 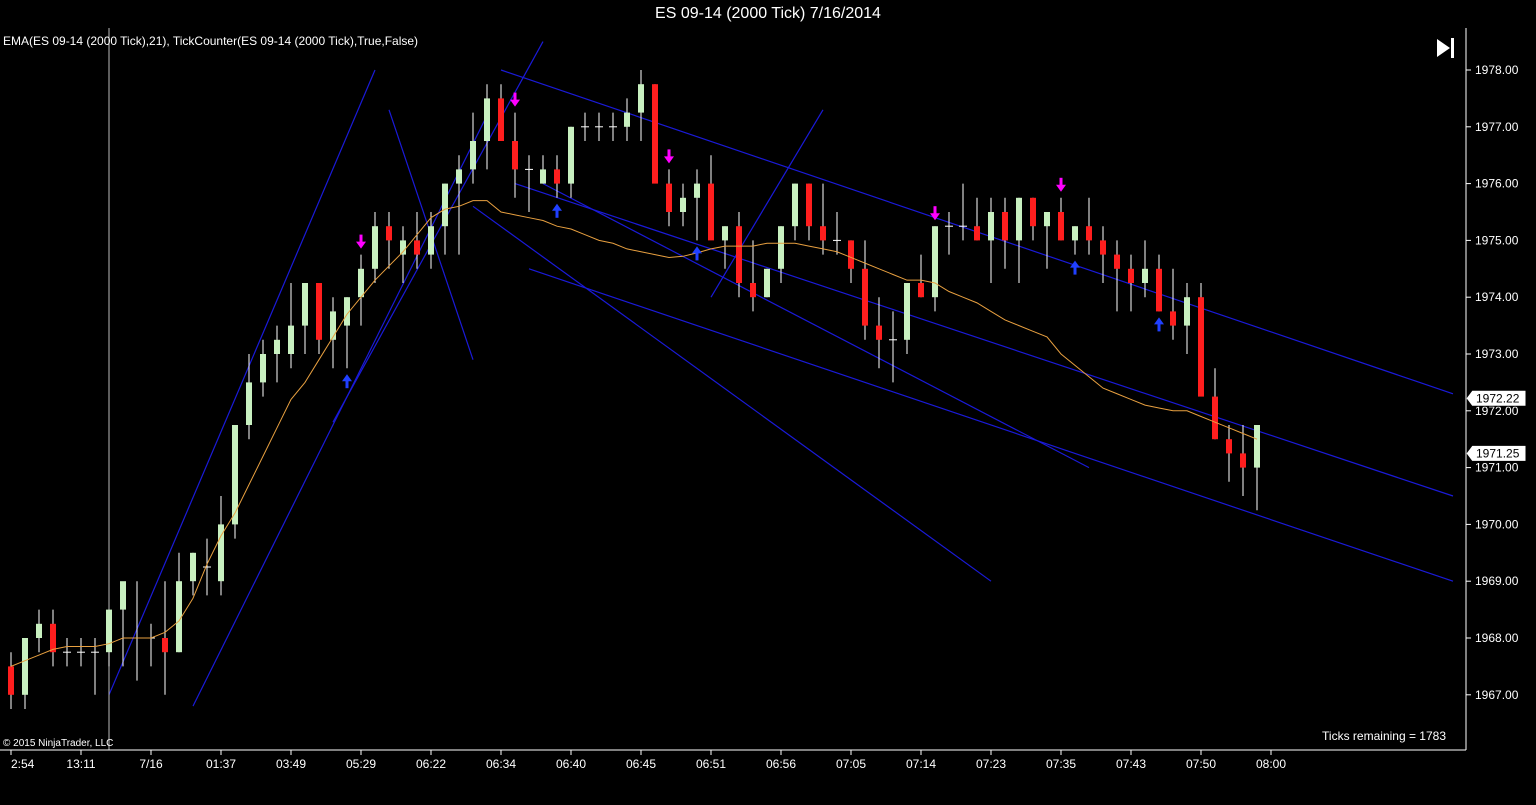 What do you see at coordinates (58, 743) in the screenshot?
I see `copyright-label: © 2015 NinjaTrader, LLC` at bounding box center [58, 743].